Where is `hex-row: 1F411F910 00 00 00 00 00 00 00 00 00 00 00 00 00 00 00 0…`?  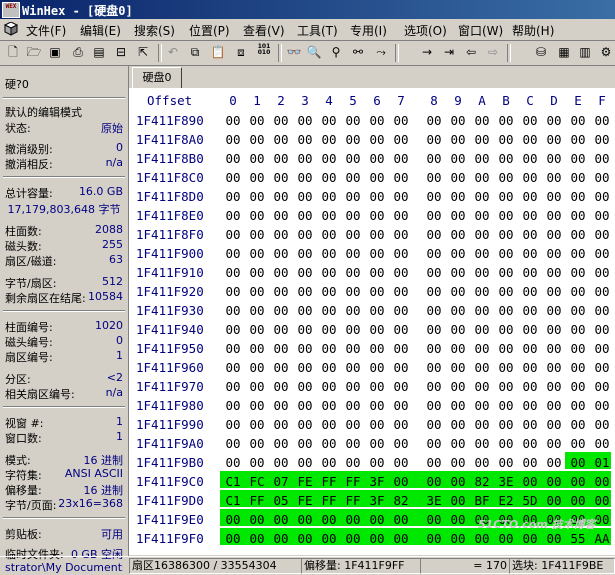 hex-row: 1F411F910 00 00 00 00 00 00 00 00 00 00 00 00 00 00 00 0… is located at coordinates (372, 271).